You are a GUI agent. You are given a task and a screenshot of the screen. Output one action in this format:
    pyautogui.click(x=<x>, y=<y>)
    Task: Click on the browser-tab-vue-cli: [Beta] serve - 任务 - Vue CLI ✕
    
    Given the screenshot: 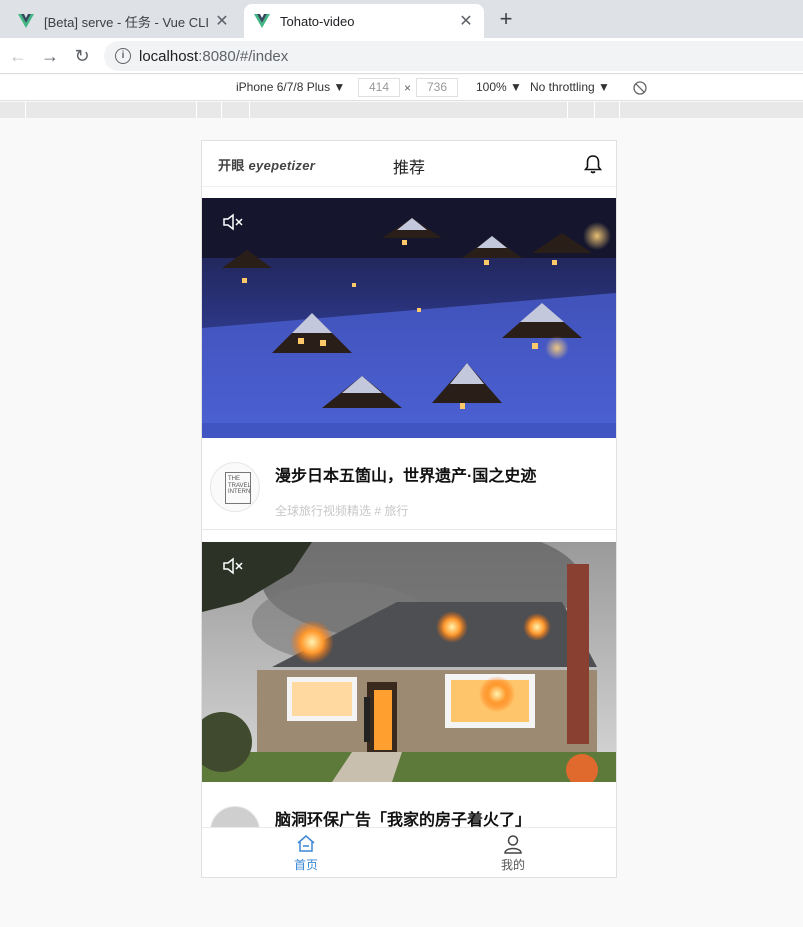 What is the action you would take?
    pyautogui.click(x=124, y=21)
    